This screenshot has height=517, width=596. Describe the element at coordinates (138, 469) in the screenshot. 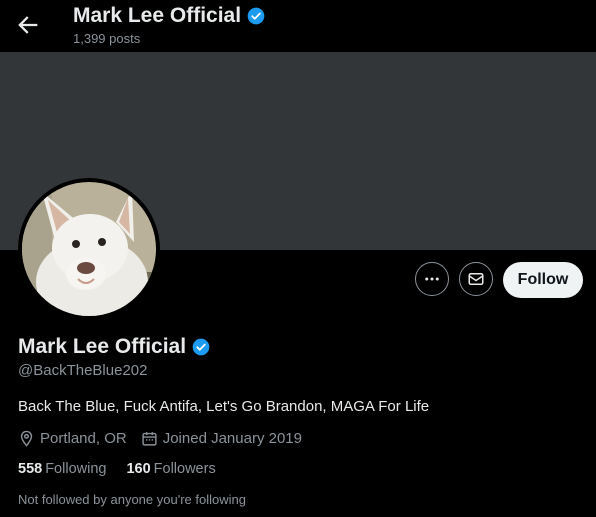

I see `followers-count: 160` at that location.